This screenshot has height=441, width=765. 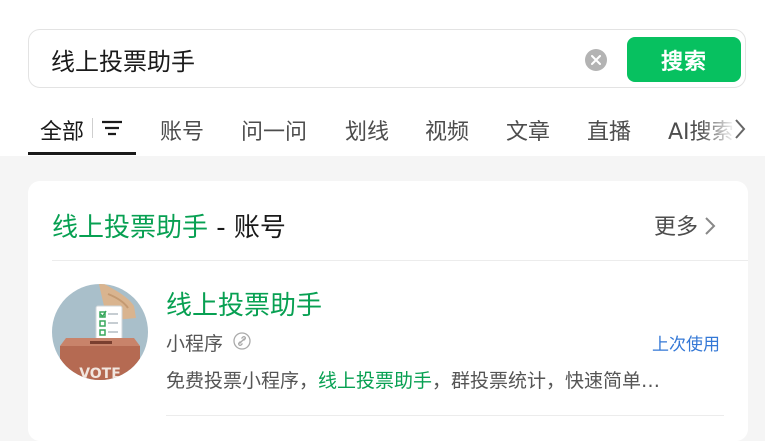 What do you see at coordinates (684, 59) in the screenshot?
I see `search-button: 搜索` at bounding box center [684, 59].